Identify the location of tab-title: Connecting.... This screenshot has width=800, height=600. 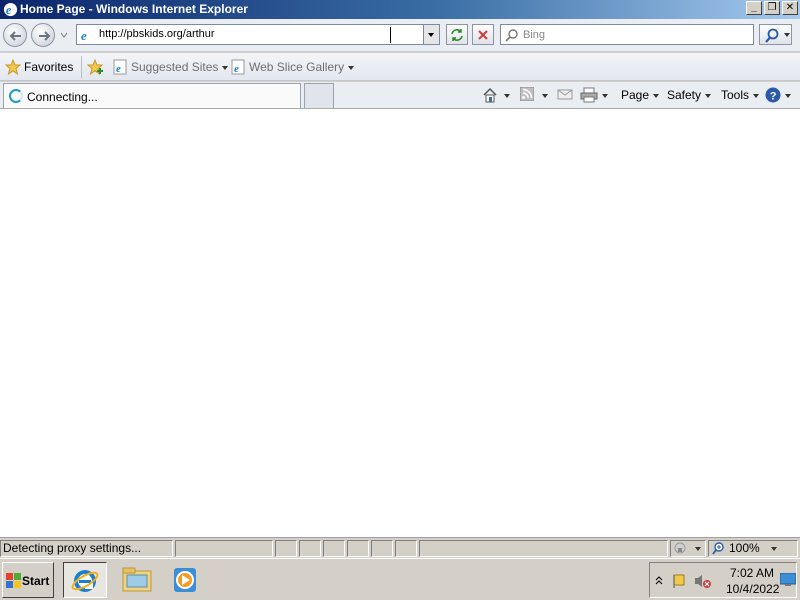
(62, 97).